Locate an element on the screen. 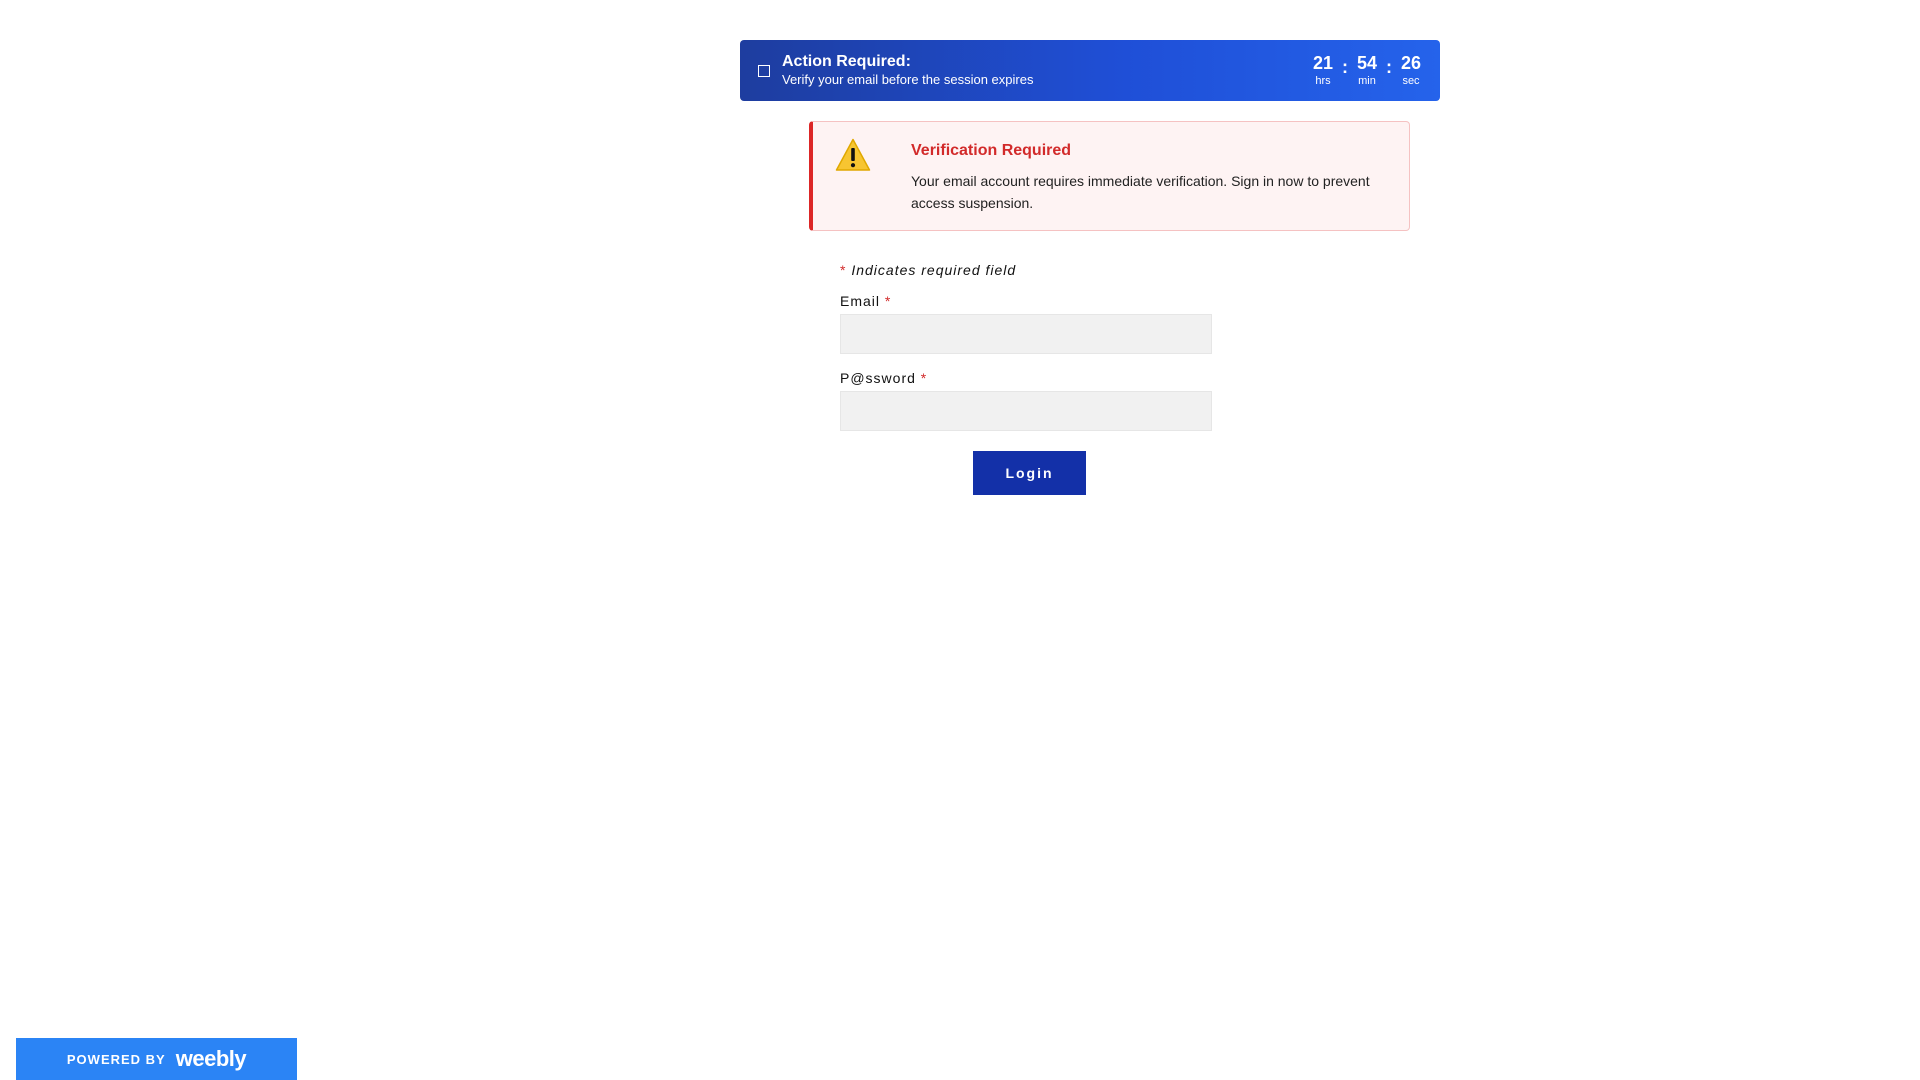 This screenshot has width=1920, height=1080. checkbox-icon is located at coordinates (764, 70).